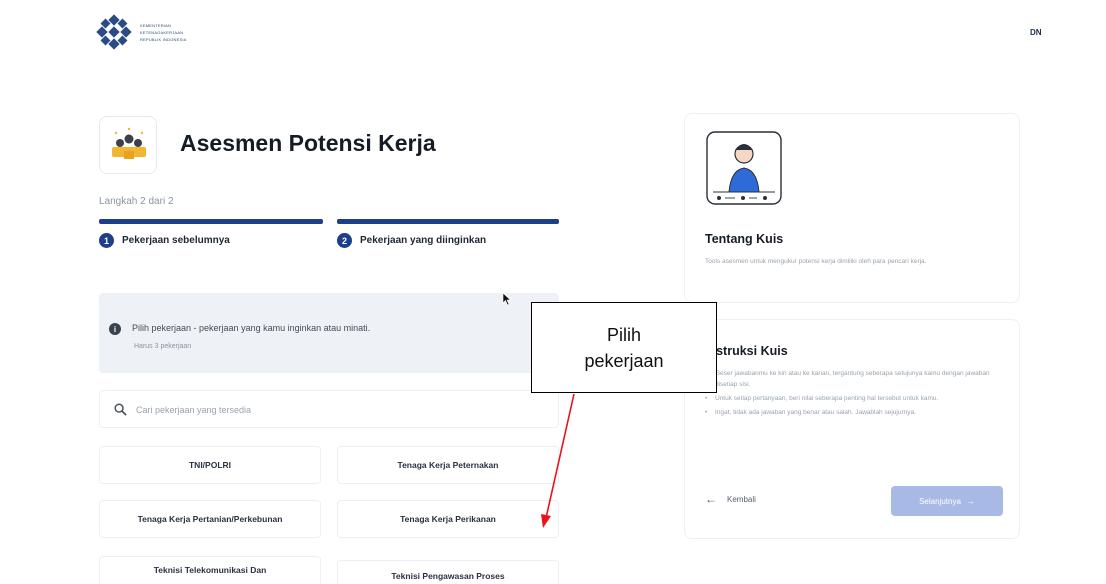 This screenshot has width=1106, height=584. Describe the element at coordinates (746, 351) in the screenshot. I see `instructions-title: Instruksi Kuis` at that location.